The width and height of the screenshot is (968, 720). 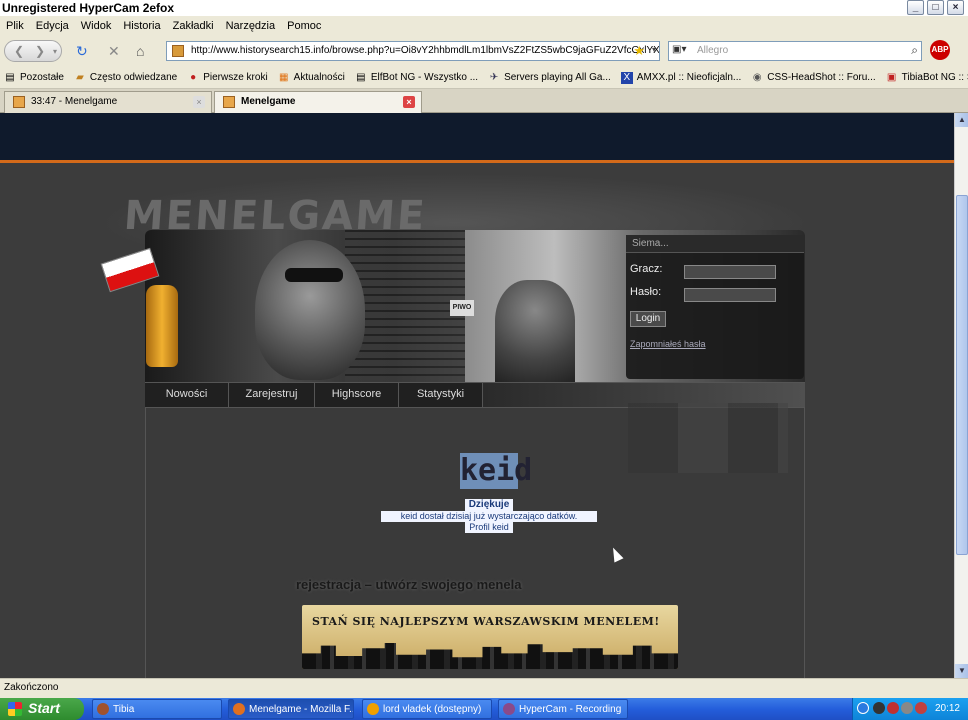 What do you see at coordinates (304, 26) in the screenshot?
I see `menu-pomoc: Pomoc` at bounding box center [304, 26].